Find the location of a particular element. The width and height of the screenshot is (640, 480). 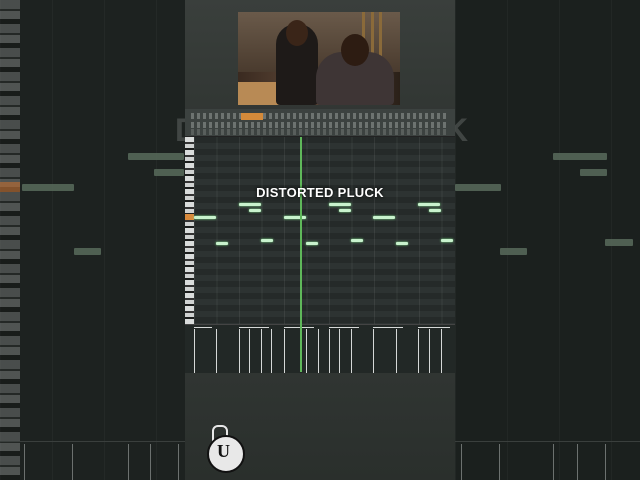

toolbar-timeline-row is located at coordinates (320, 132).